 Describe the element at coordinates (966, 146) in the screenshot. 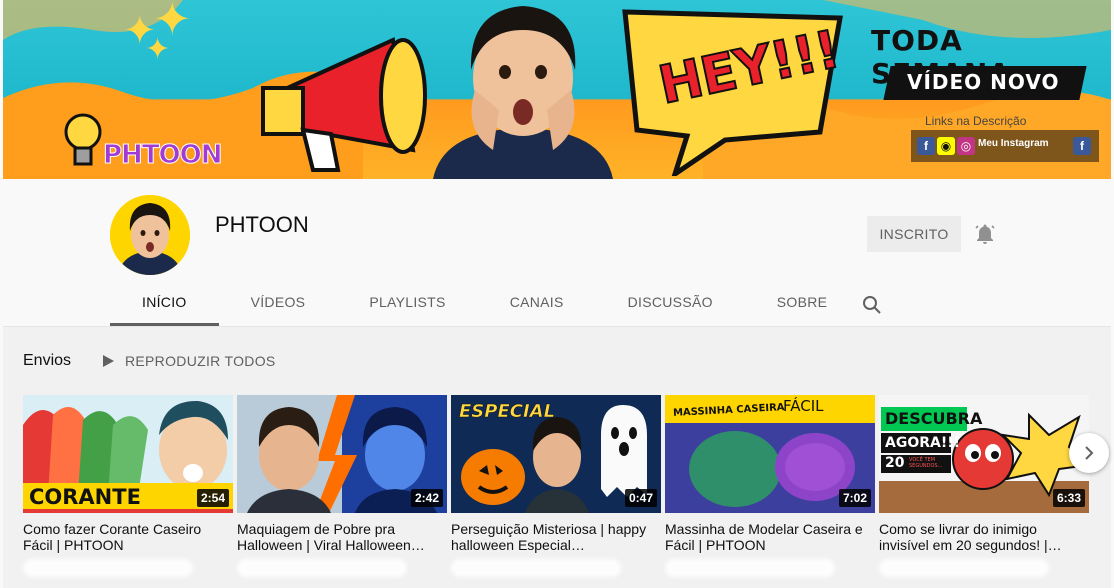

I see `instagram-icon: ◎` at that location.